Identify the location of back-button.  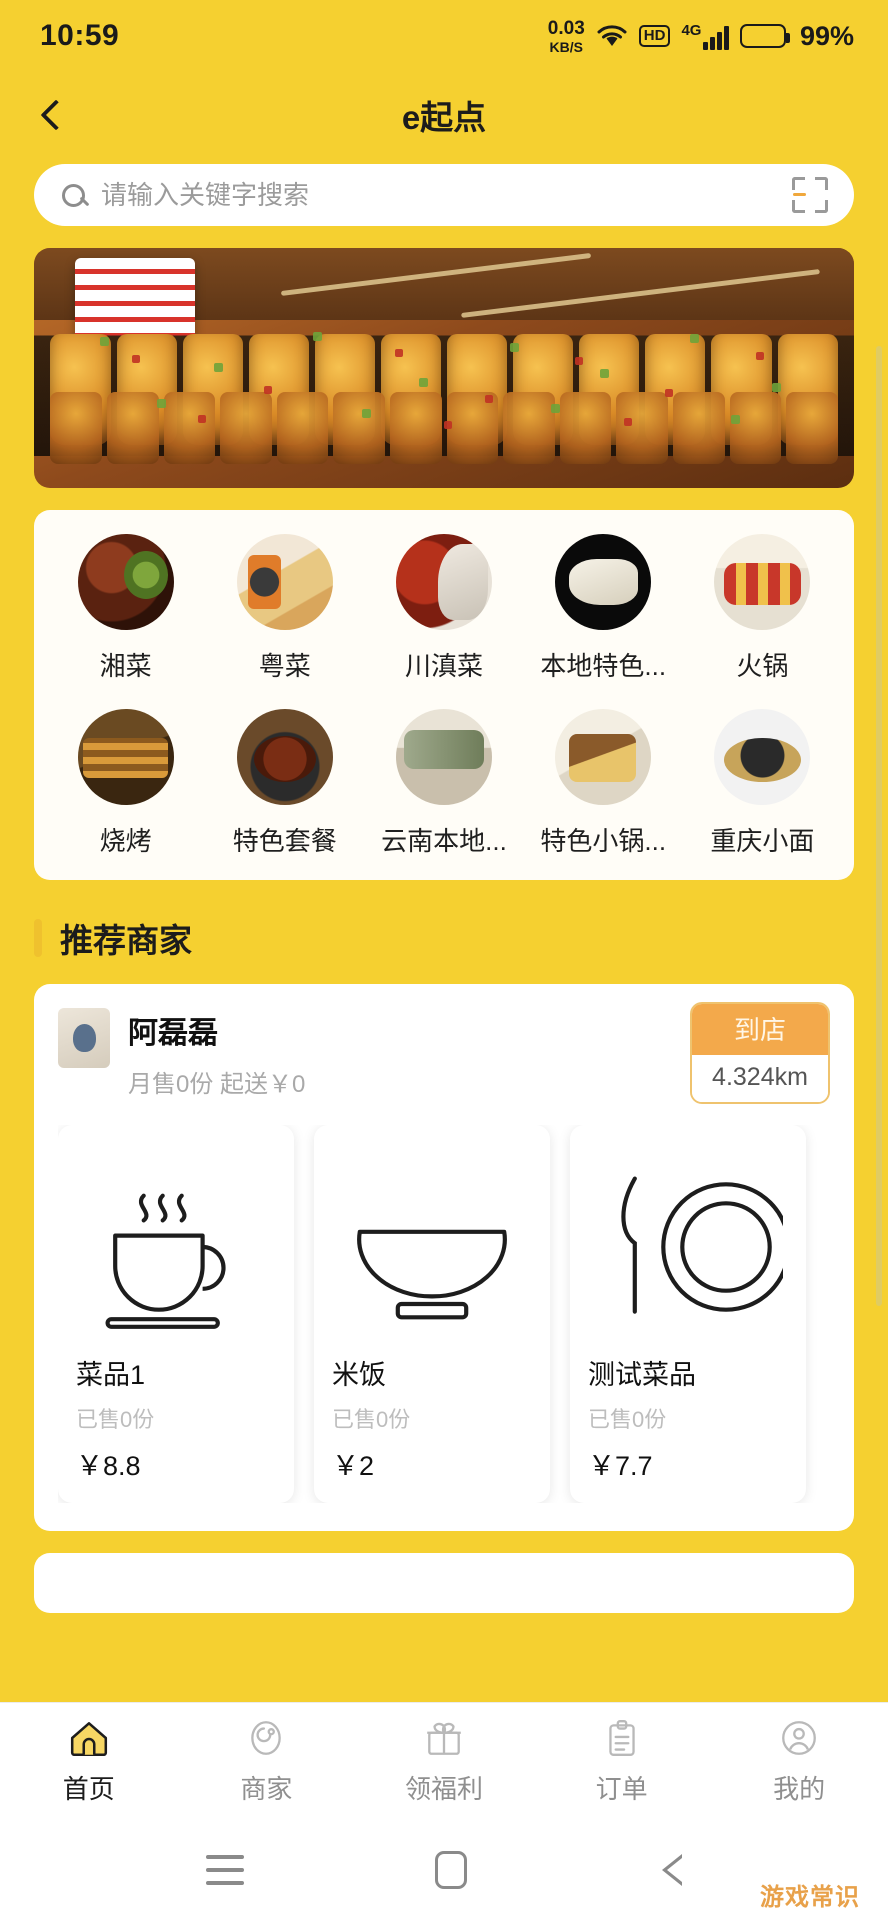
(56, 115).